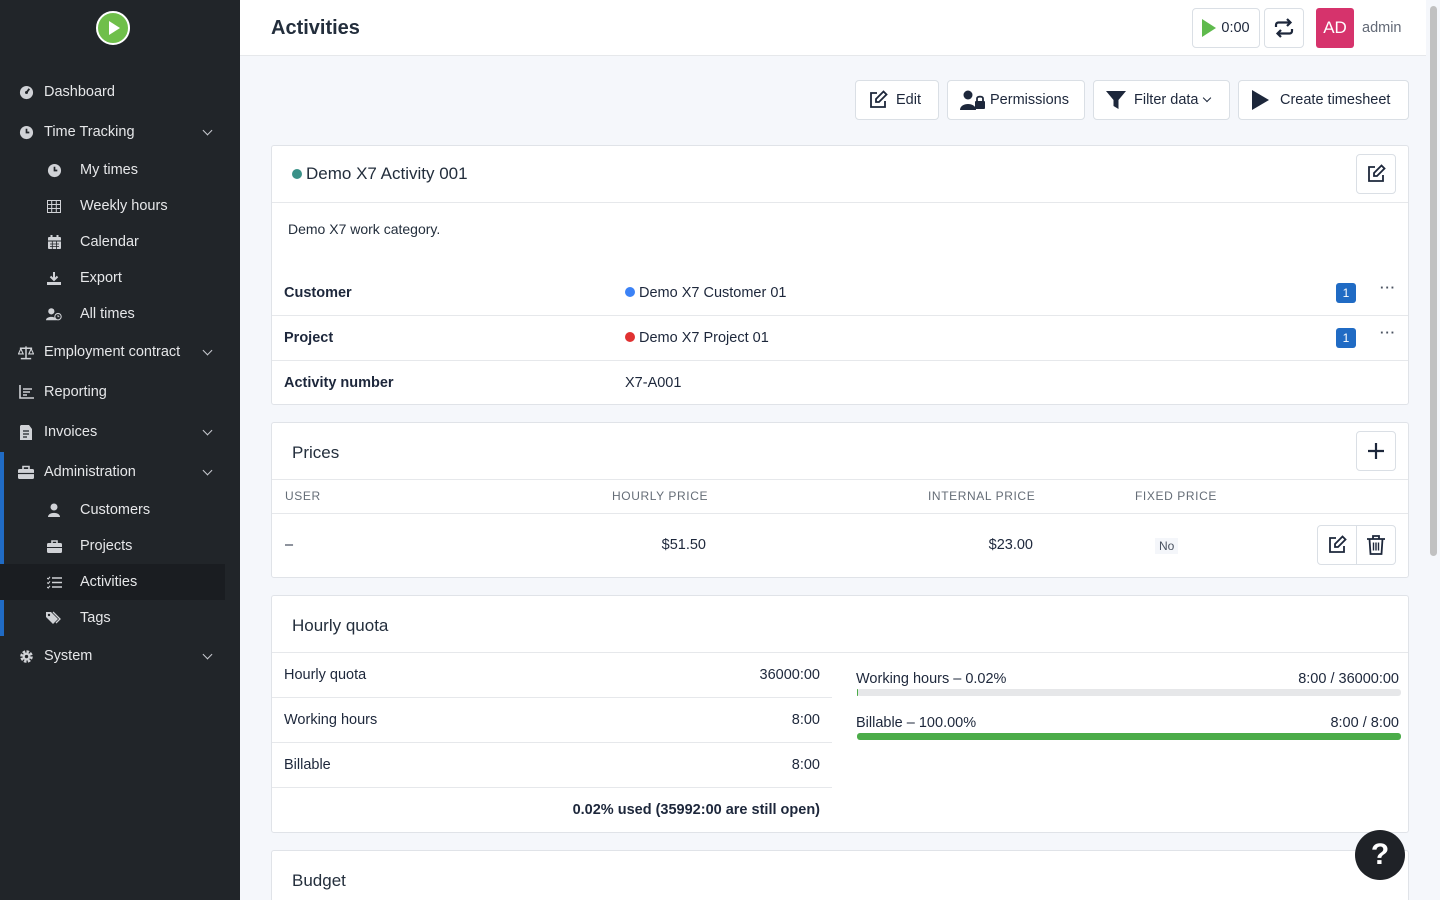 The image size is (1440, 900). Describe the element at coordinates (364, 229) in the screenshot. I see `activity-description: Demo X7 work category.` at that location.